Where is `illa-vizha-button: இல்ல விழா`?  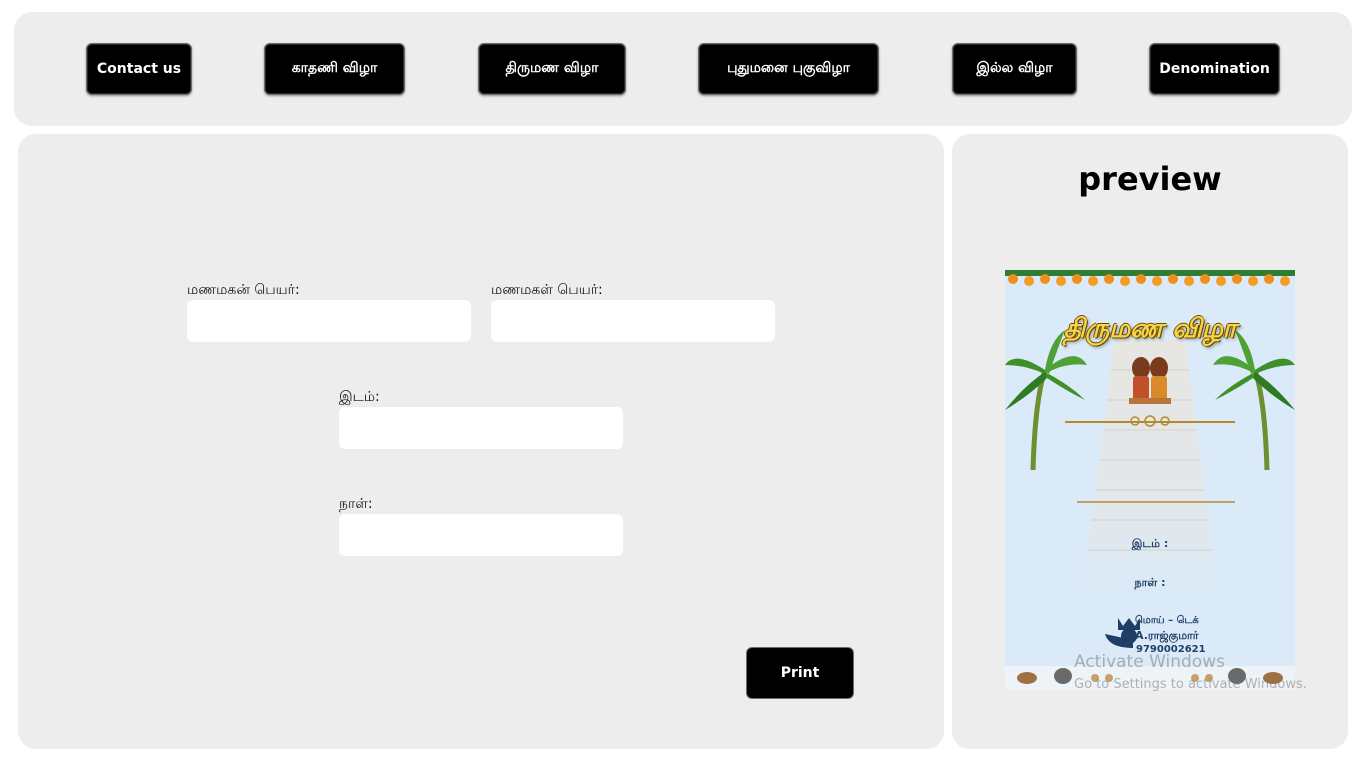 illa-vizha-button: இல்ல விழா is located at coordinates (1014, 69).